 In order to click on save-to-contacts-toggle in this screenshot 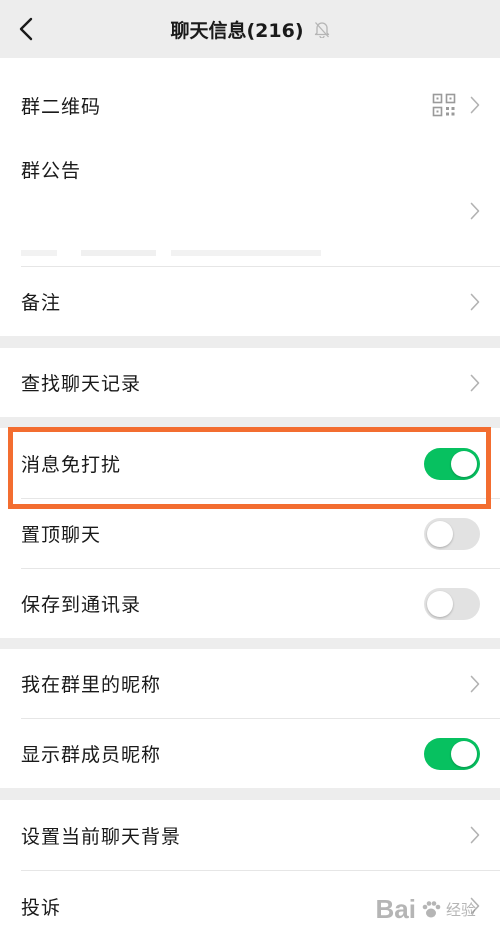, I will do `click(452, 603)`.